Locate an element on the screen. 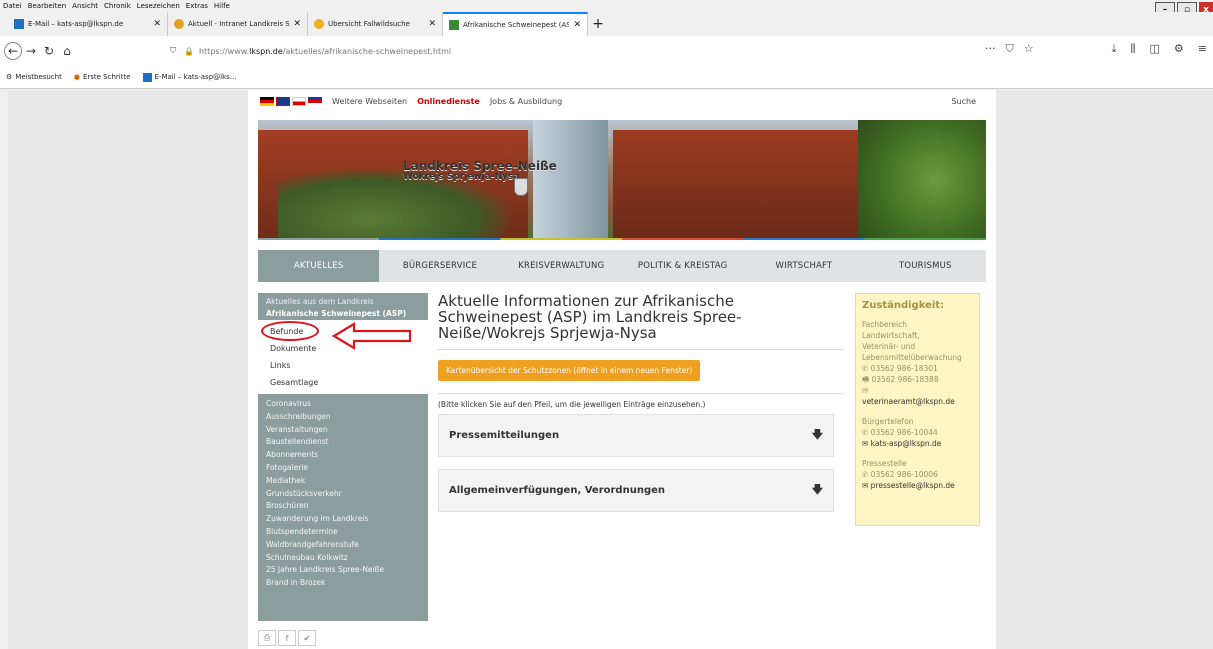 The height and width of the screenshot is (649, 1213). phone-number: 03562 986-10006 is located at coordinates (904, 474).